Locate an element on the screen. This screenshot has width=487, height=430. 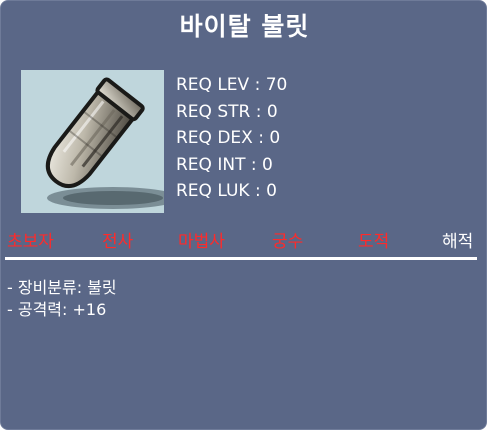
req-int: REQ INT : 0 is located at coordinates (224, 164).